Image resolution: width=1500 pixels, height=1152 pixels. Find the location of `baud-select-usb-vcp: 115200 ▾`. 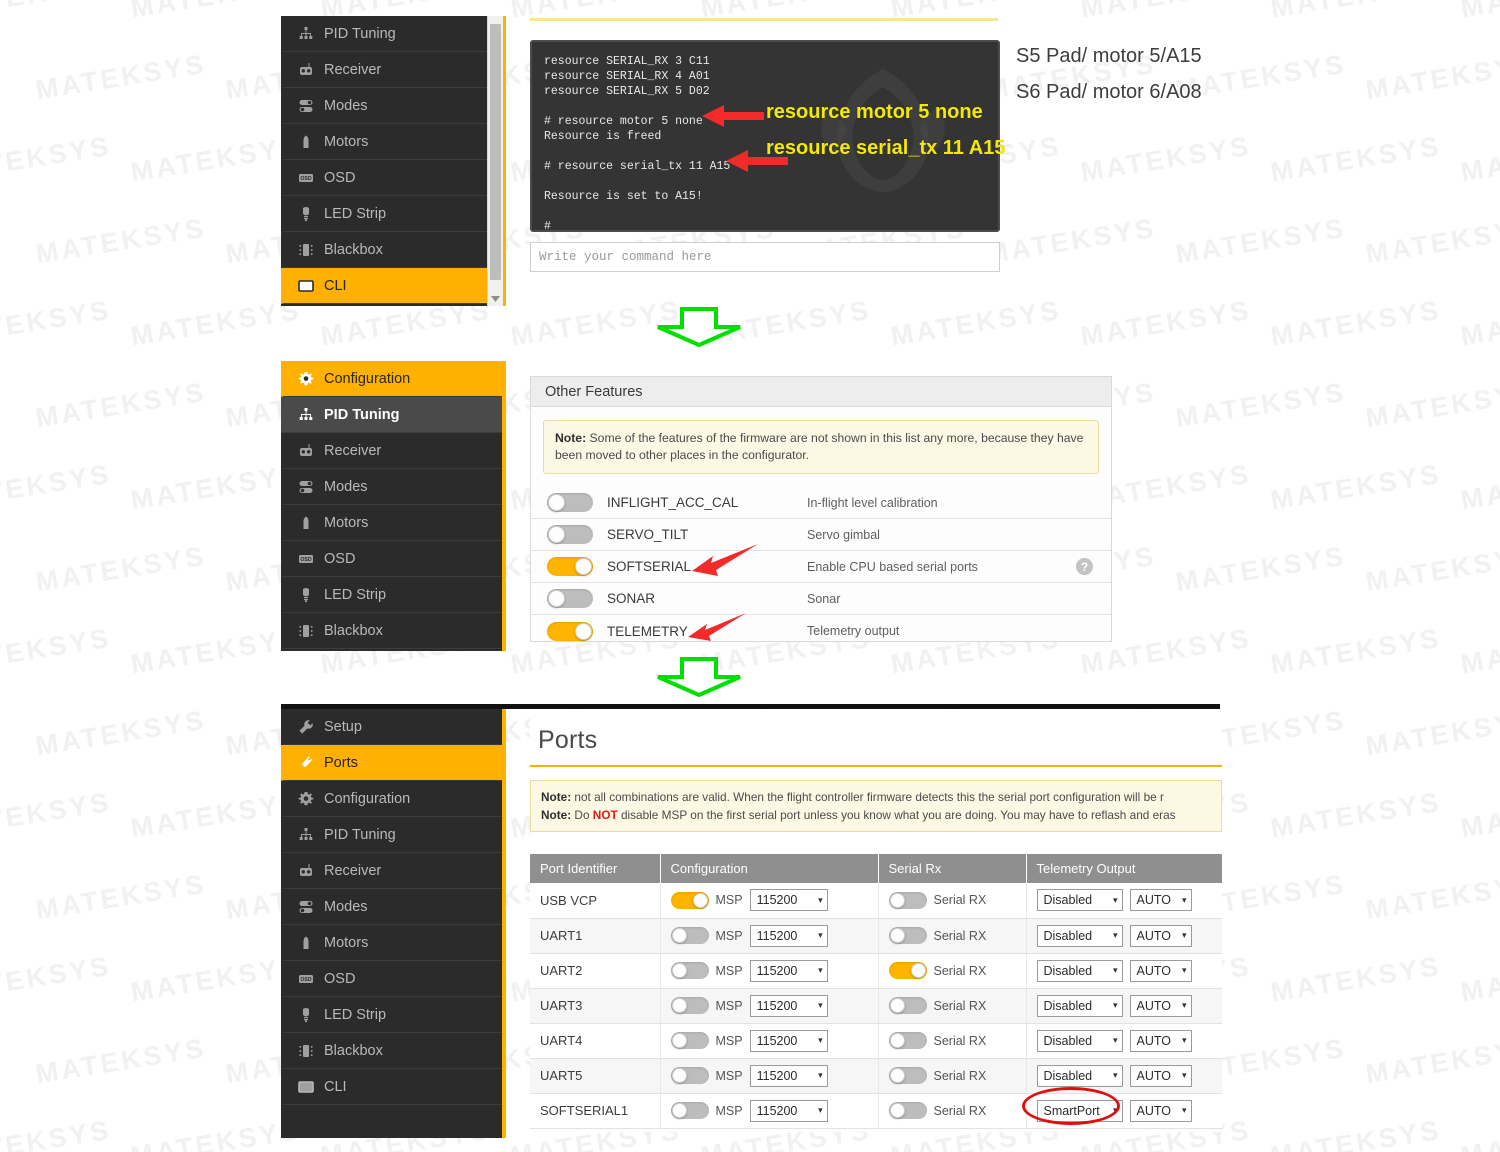

baud-select-usb-vcp: 115200 ▾ is located at coordinates (788, 900).